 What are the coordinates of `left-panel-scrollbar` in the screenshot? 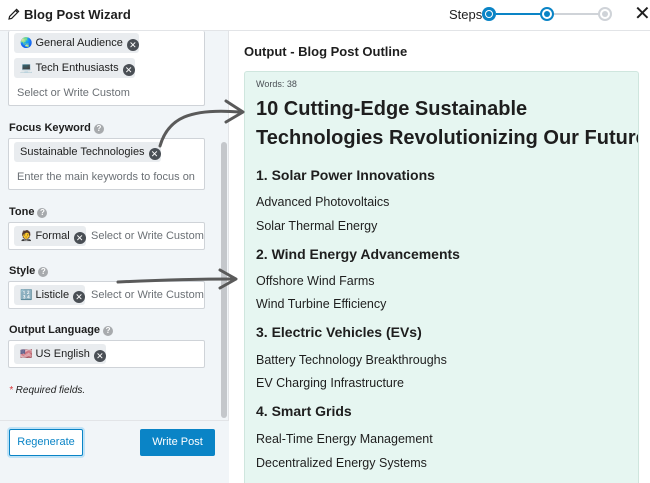 It's located at (224, 280).